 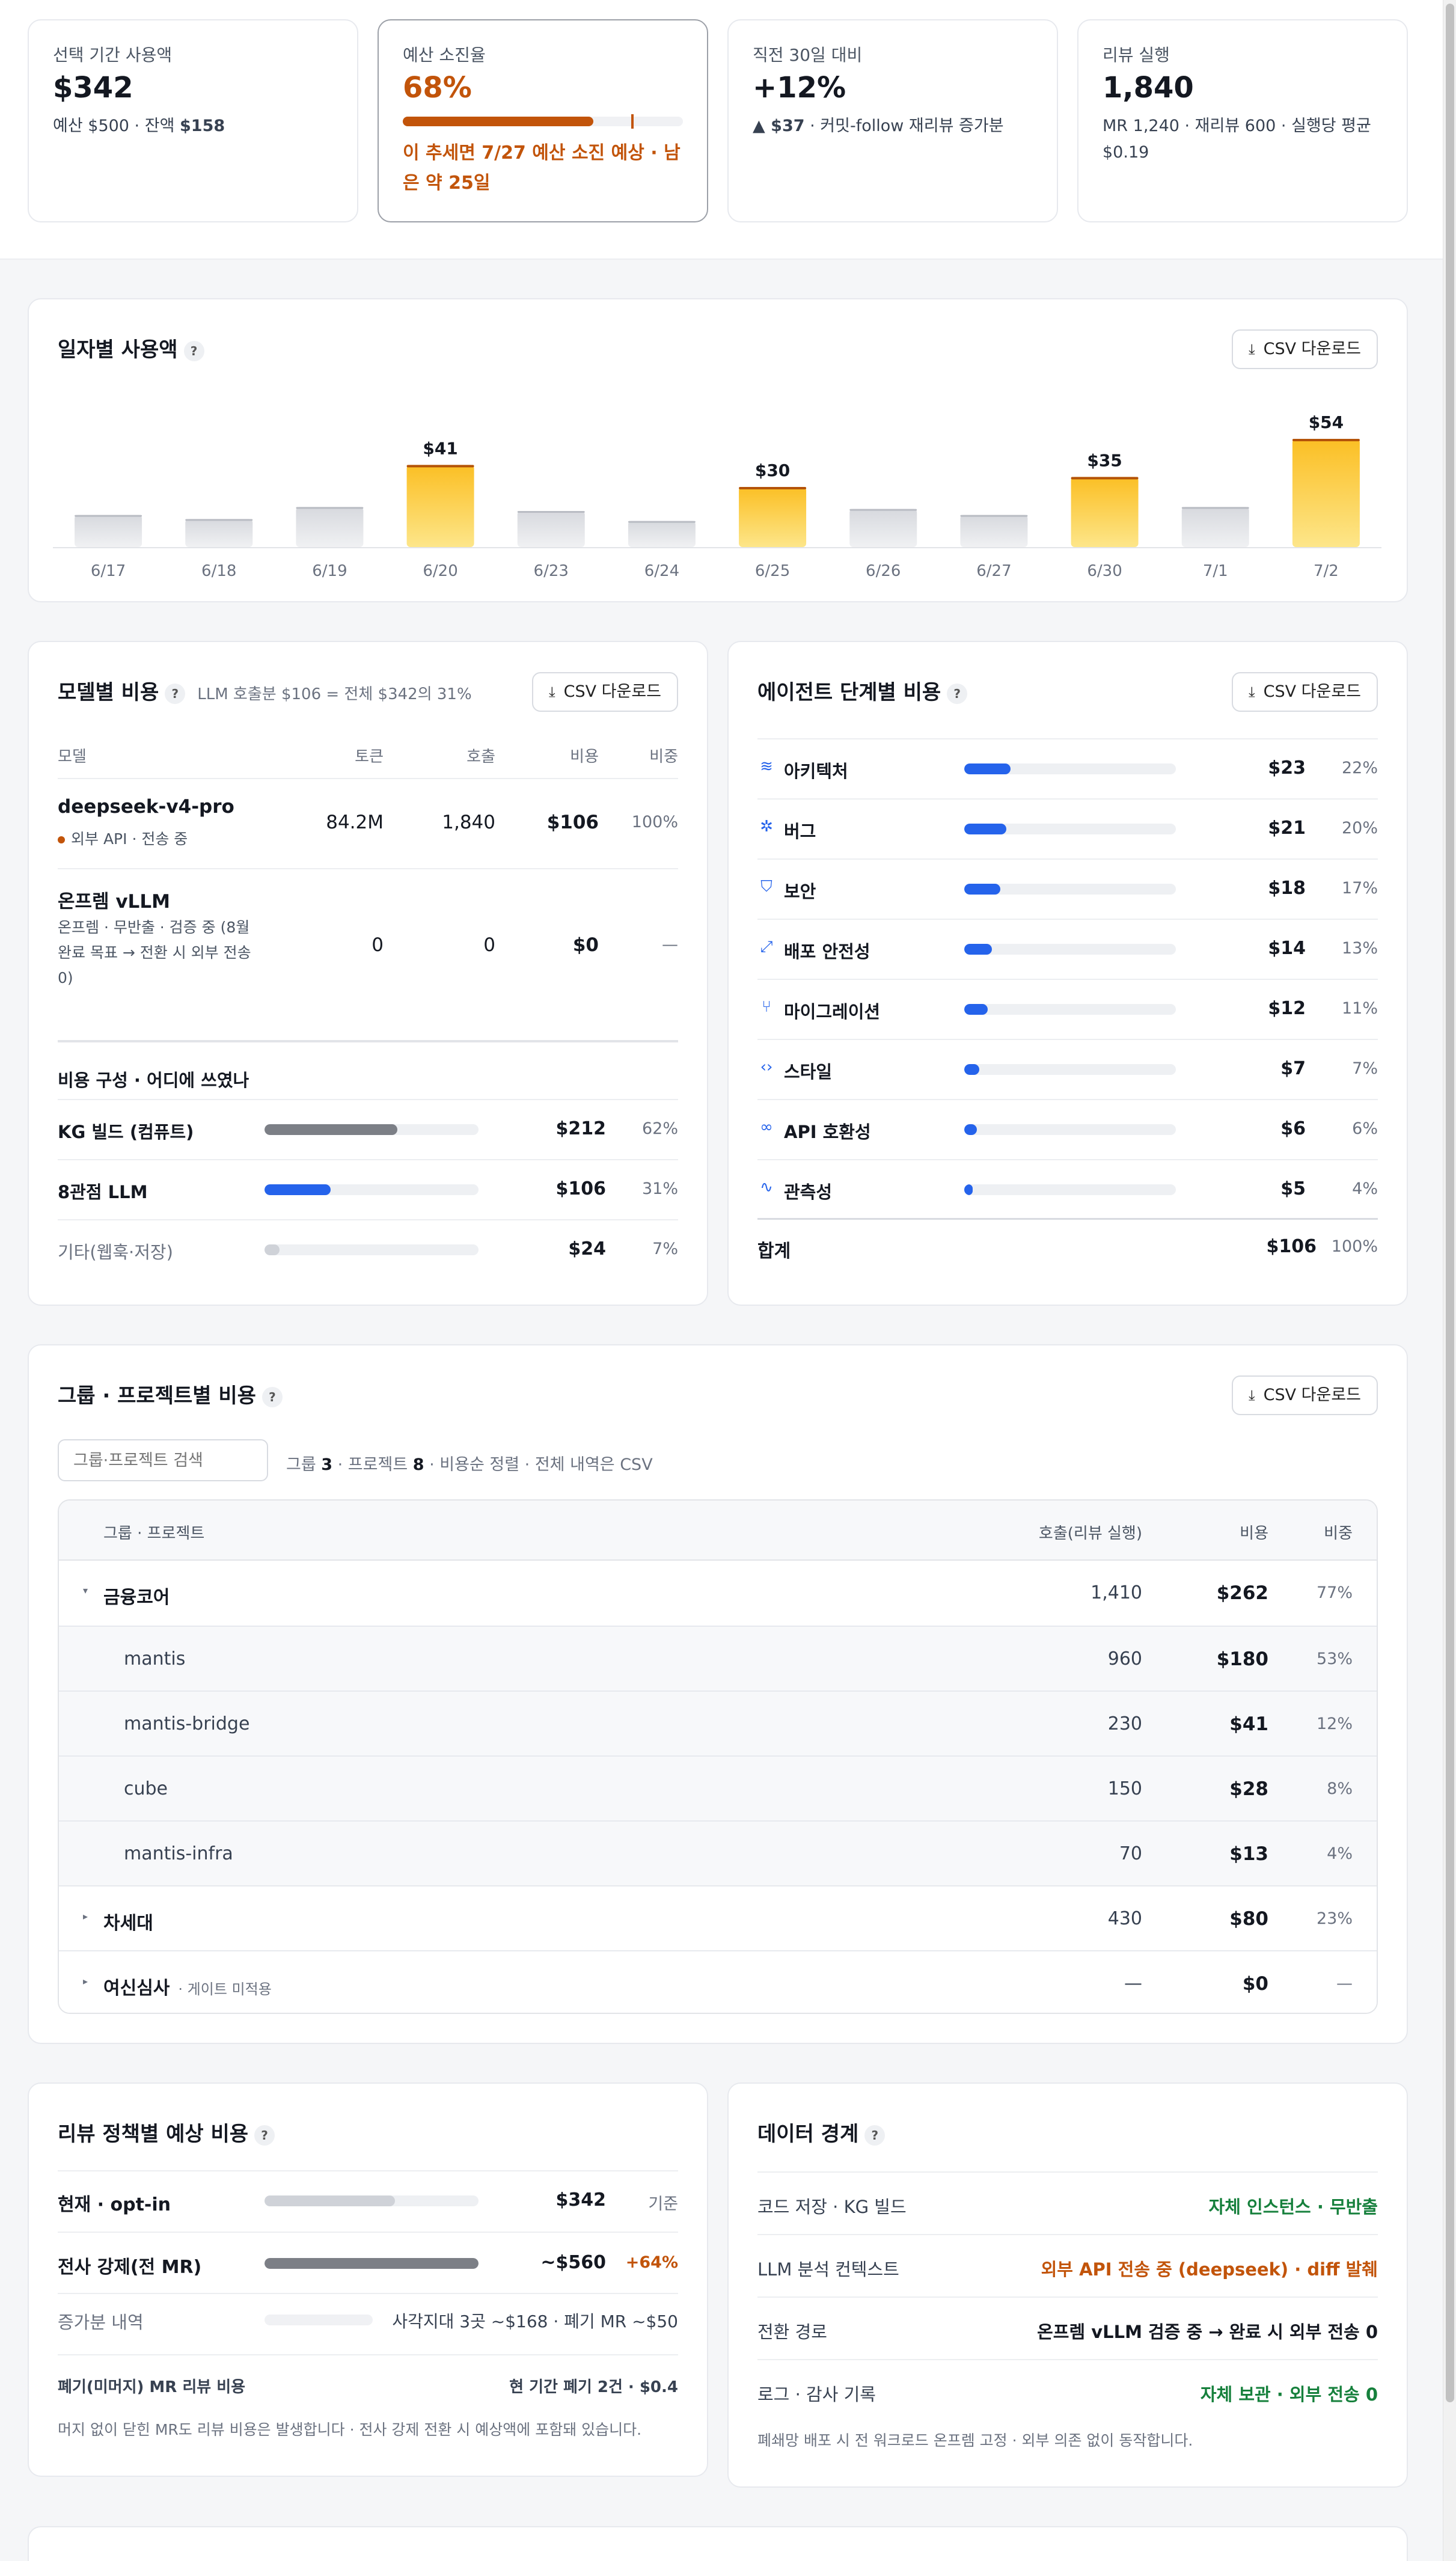 What do you see at coordinates (1090, 1534) in the screenshot?
I see `col-header-calls: 호출(리뷰 실행)` at bounding box center [1090, 1534].